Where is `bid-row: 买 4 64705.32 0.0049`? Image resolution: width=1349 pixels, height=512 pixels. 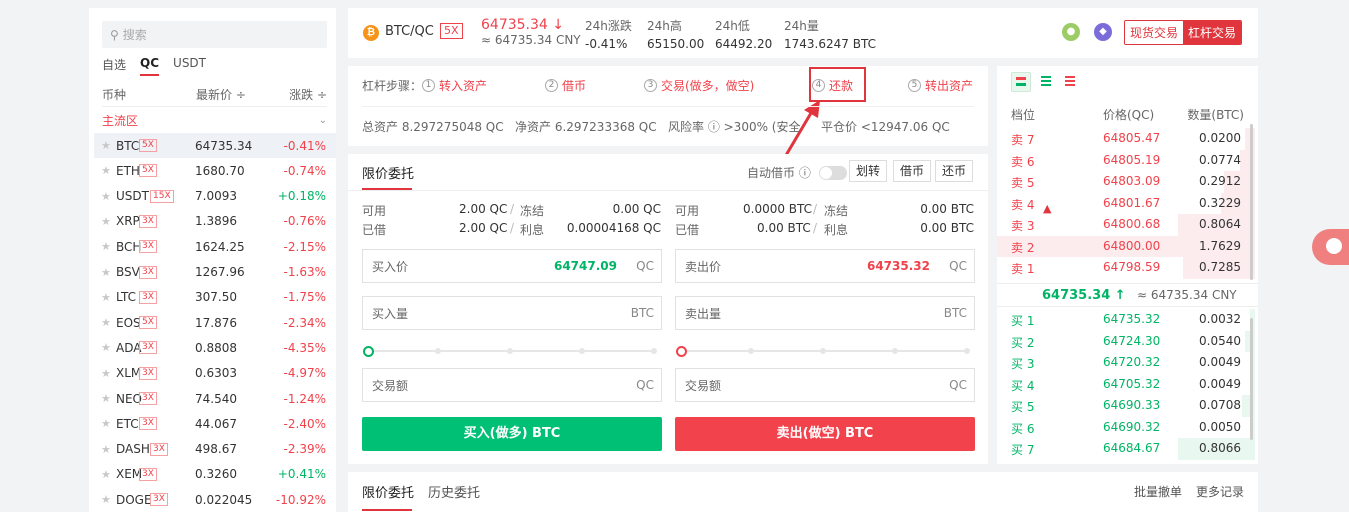
bid-row: 买 4 64705.32 0.0049 is located at coordinates (1126, 384).